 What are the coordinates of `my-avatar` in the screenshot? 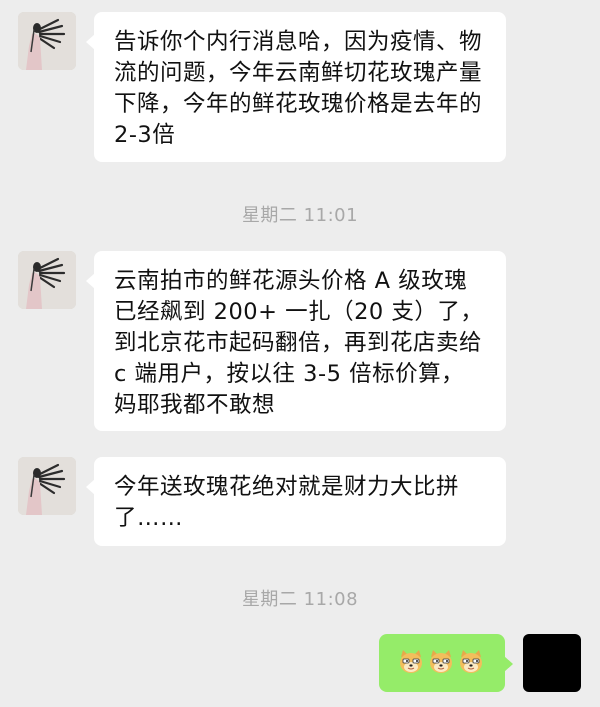 It's located at (552, 663).